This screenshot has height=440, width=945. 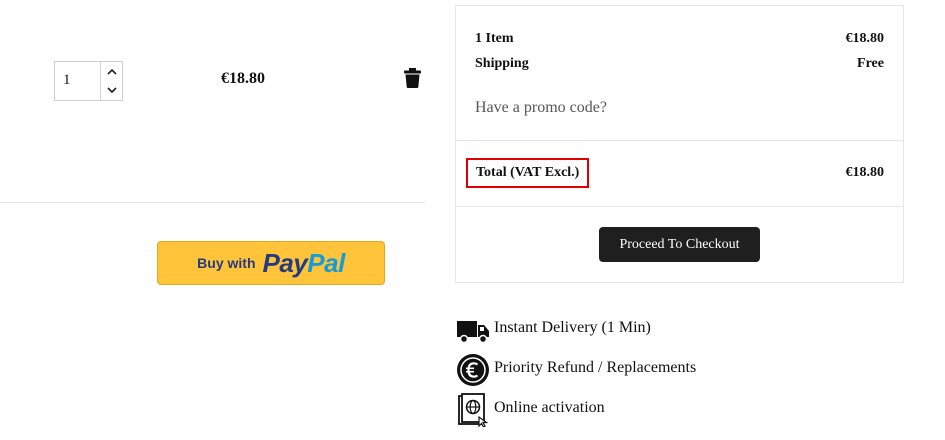 I want to click on quantity-decrease-button, so click(x=112, y=90).